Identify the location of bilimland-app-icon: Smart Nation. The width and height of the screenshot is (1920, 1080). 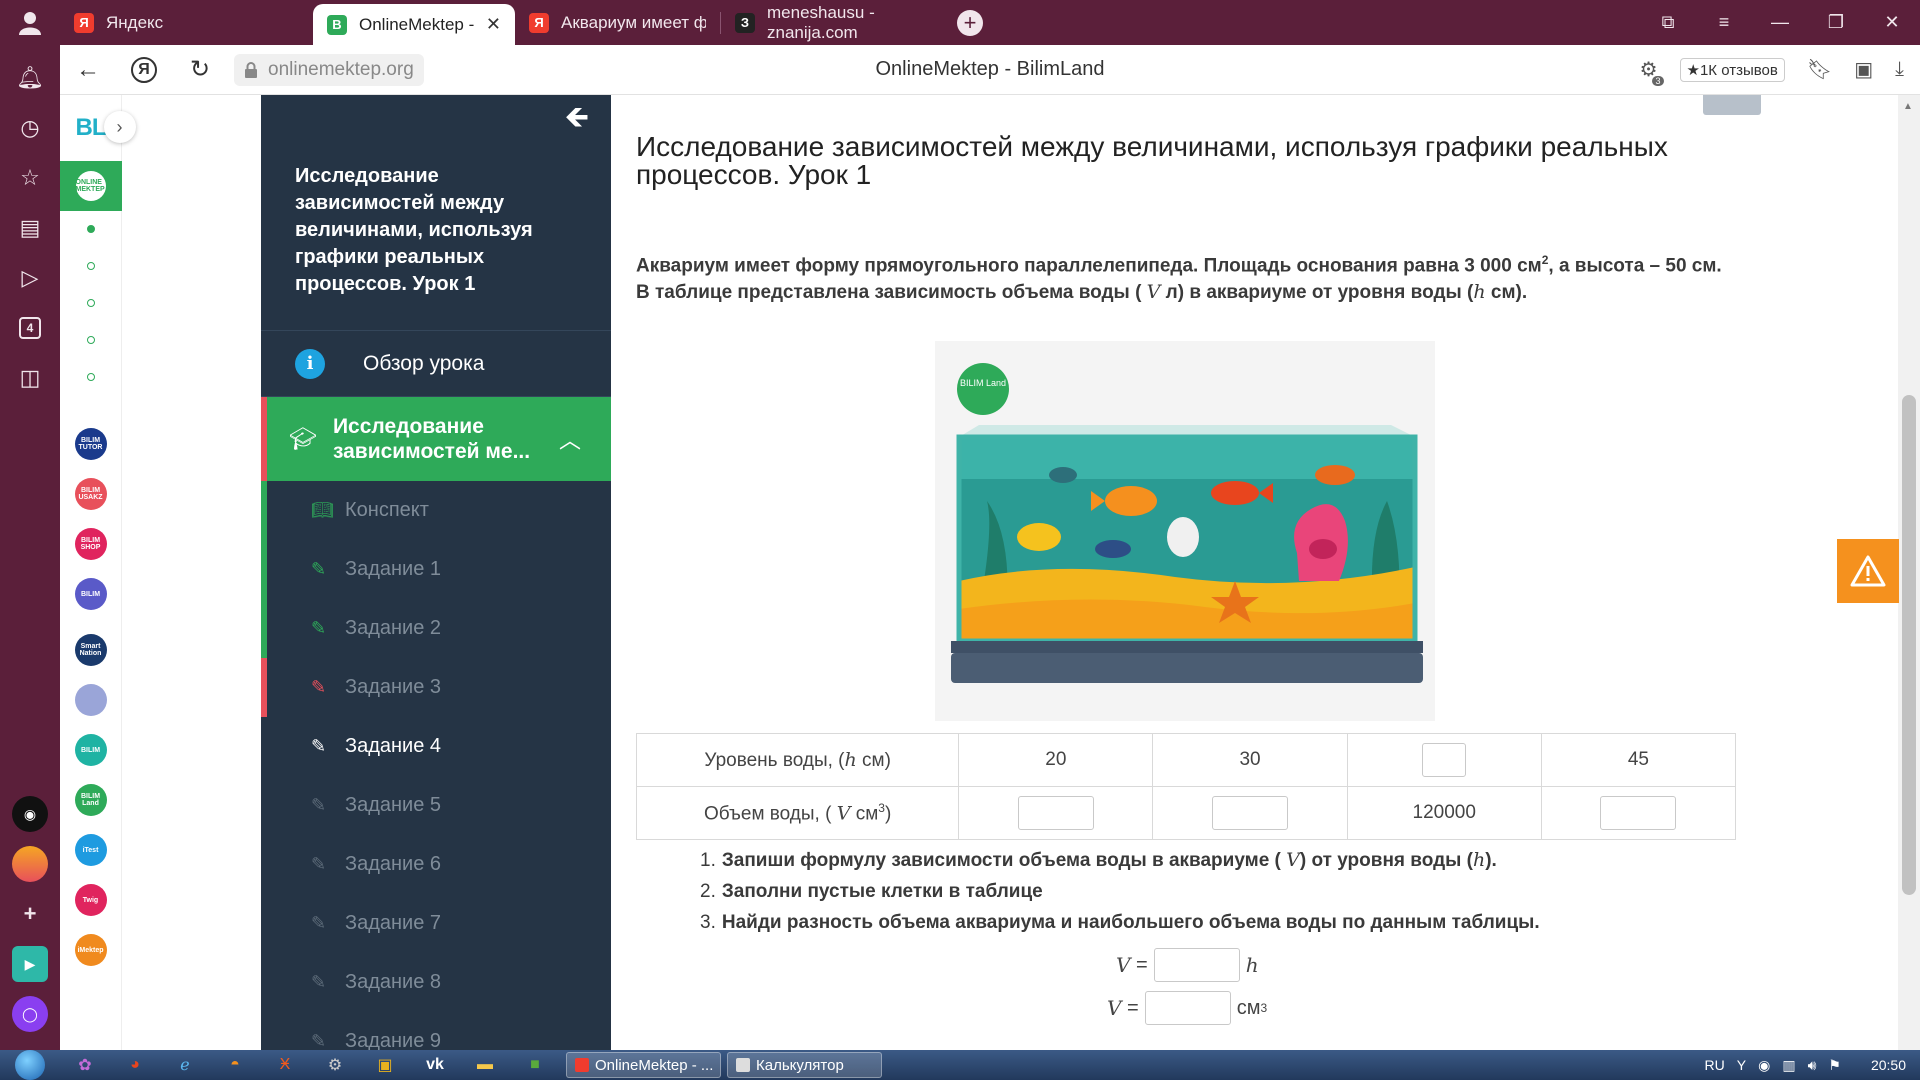
(90, 650).